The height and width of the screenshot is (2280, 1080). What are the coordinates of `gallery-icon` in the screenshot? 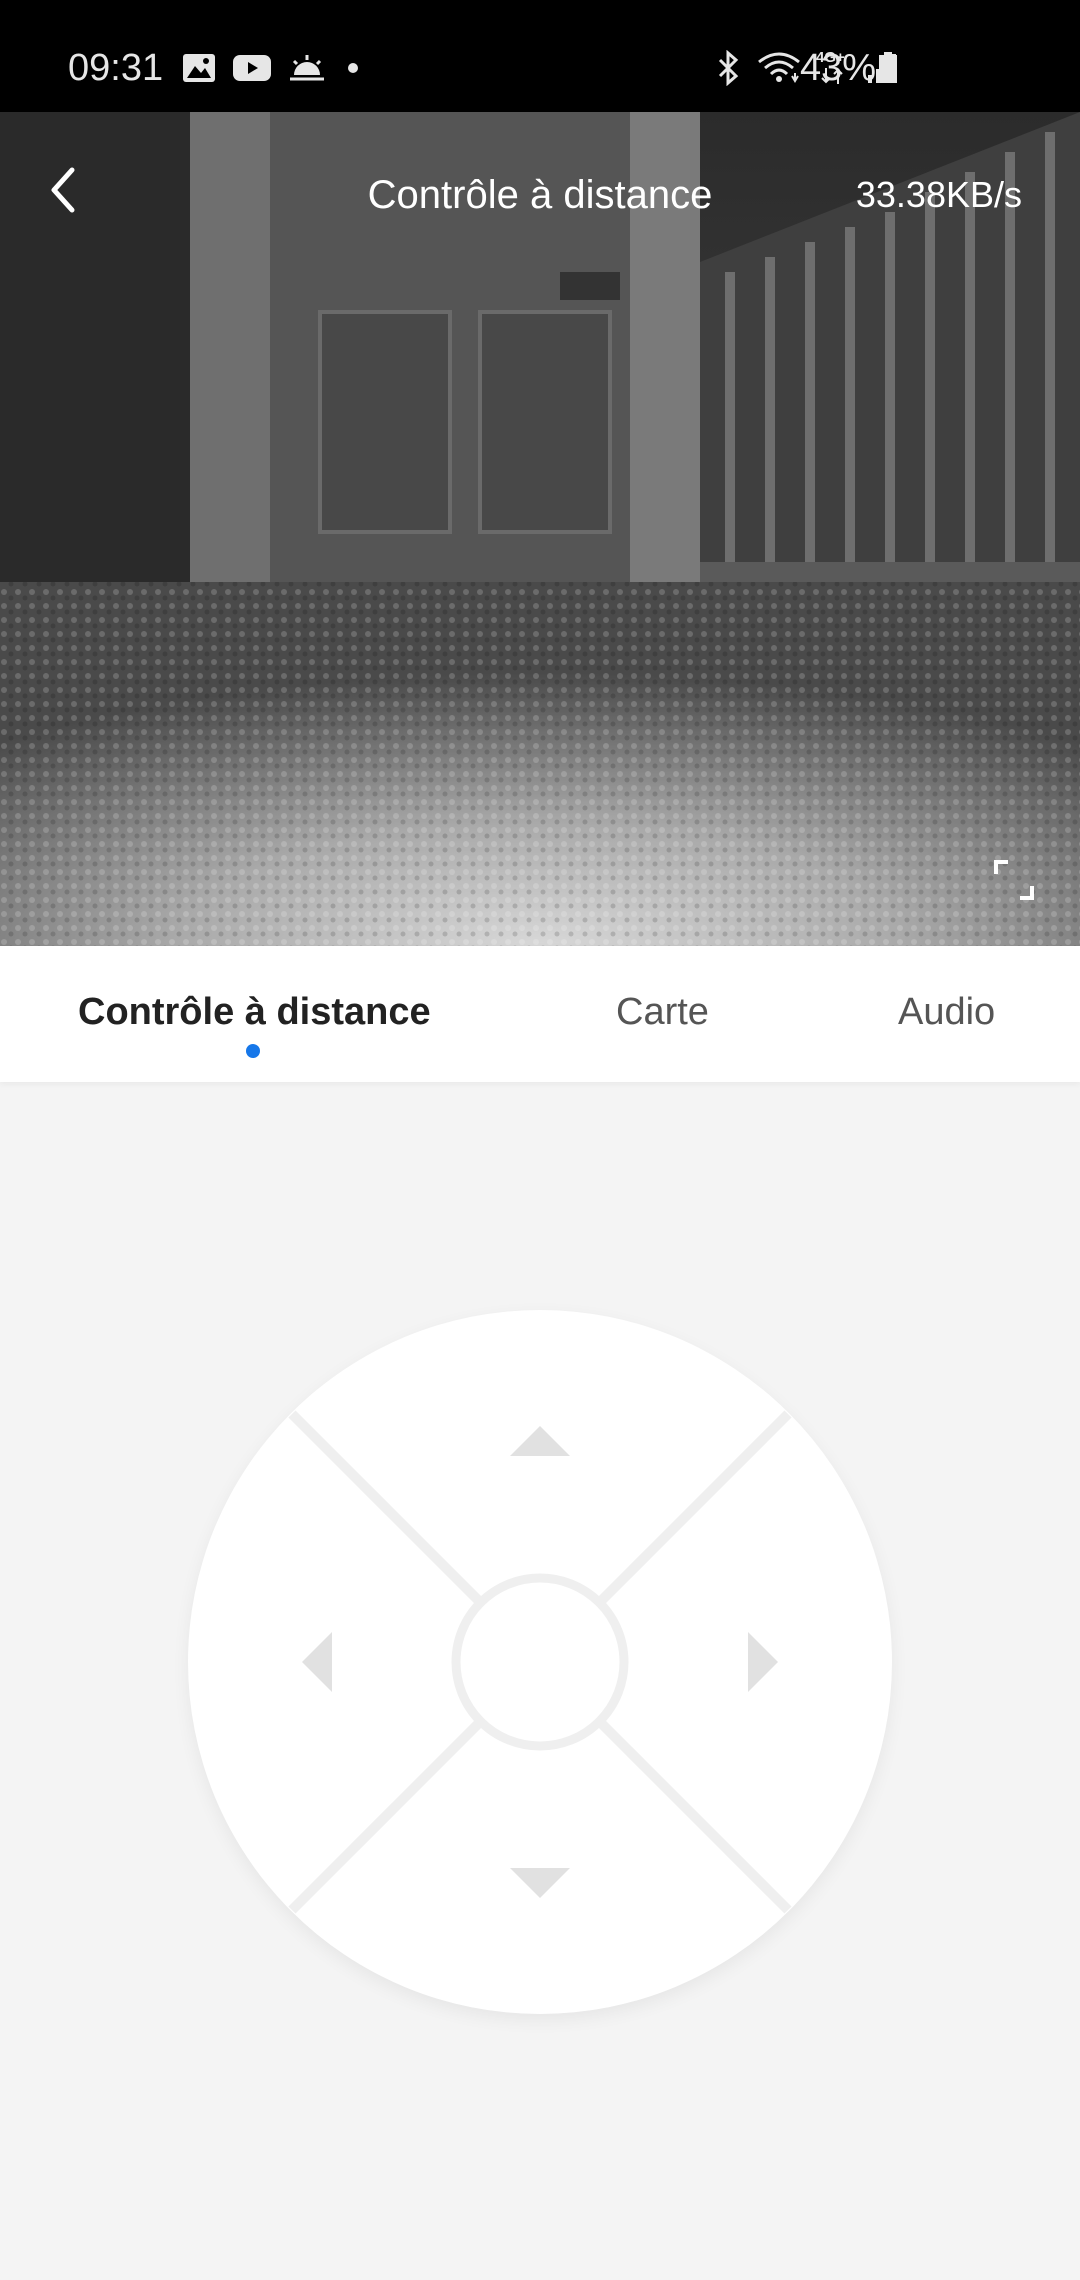 It's located at (199, 68).